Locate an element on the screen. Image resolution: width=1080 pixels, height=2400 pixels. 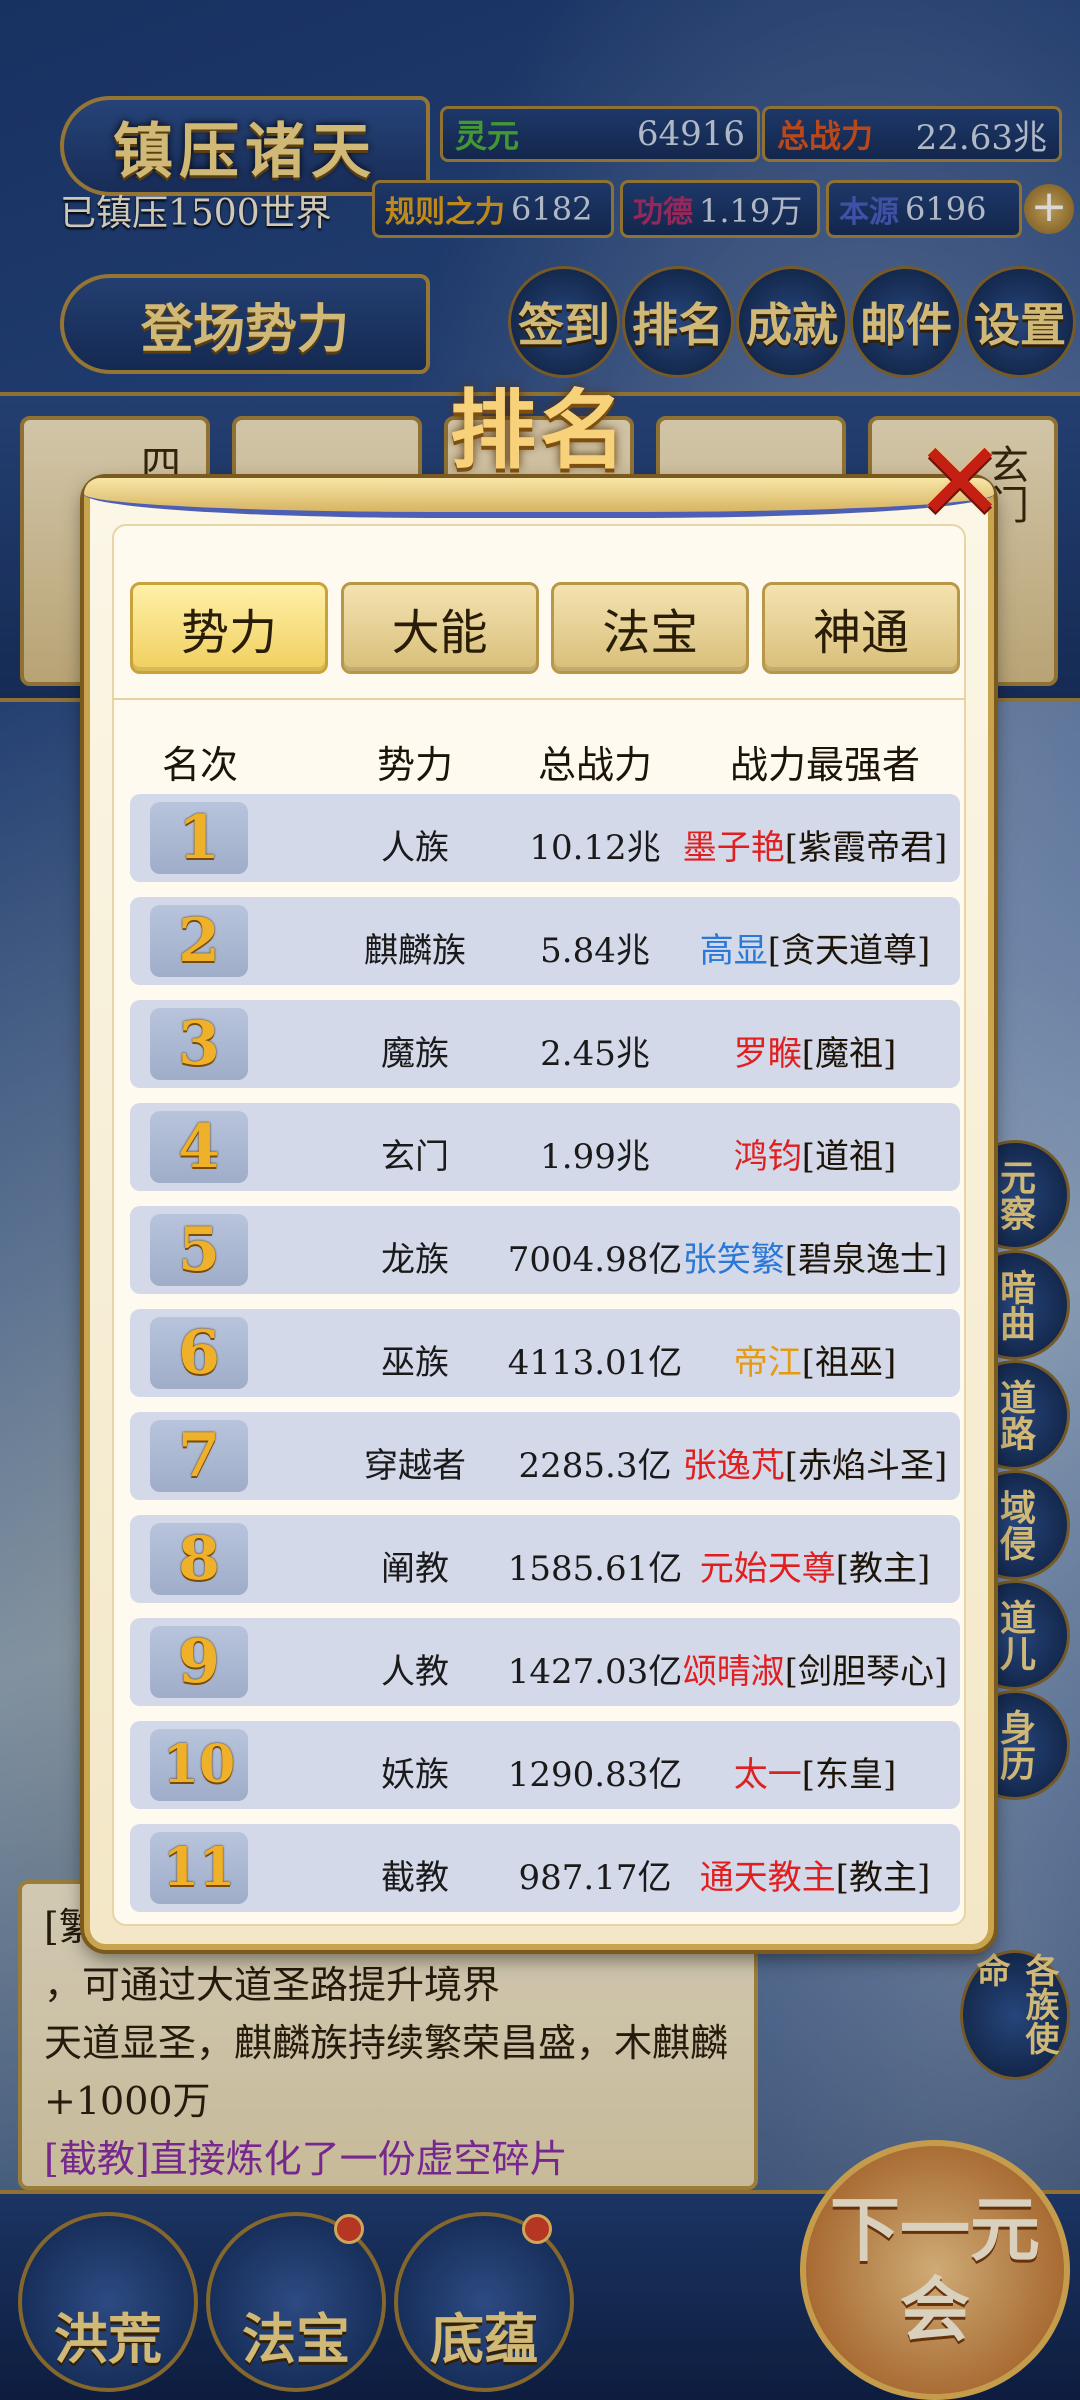
leader-title: [碧泉逸士] is located at coordinates (866, 1260).